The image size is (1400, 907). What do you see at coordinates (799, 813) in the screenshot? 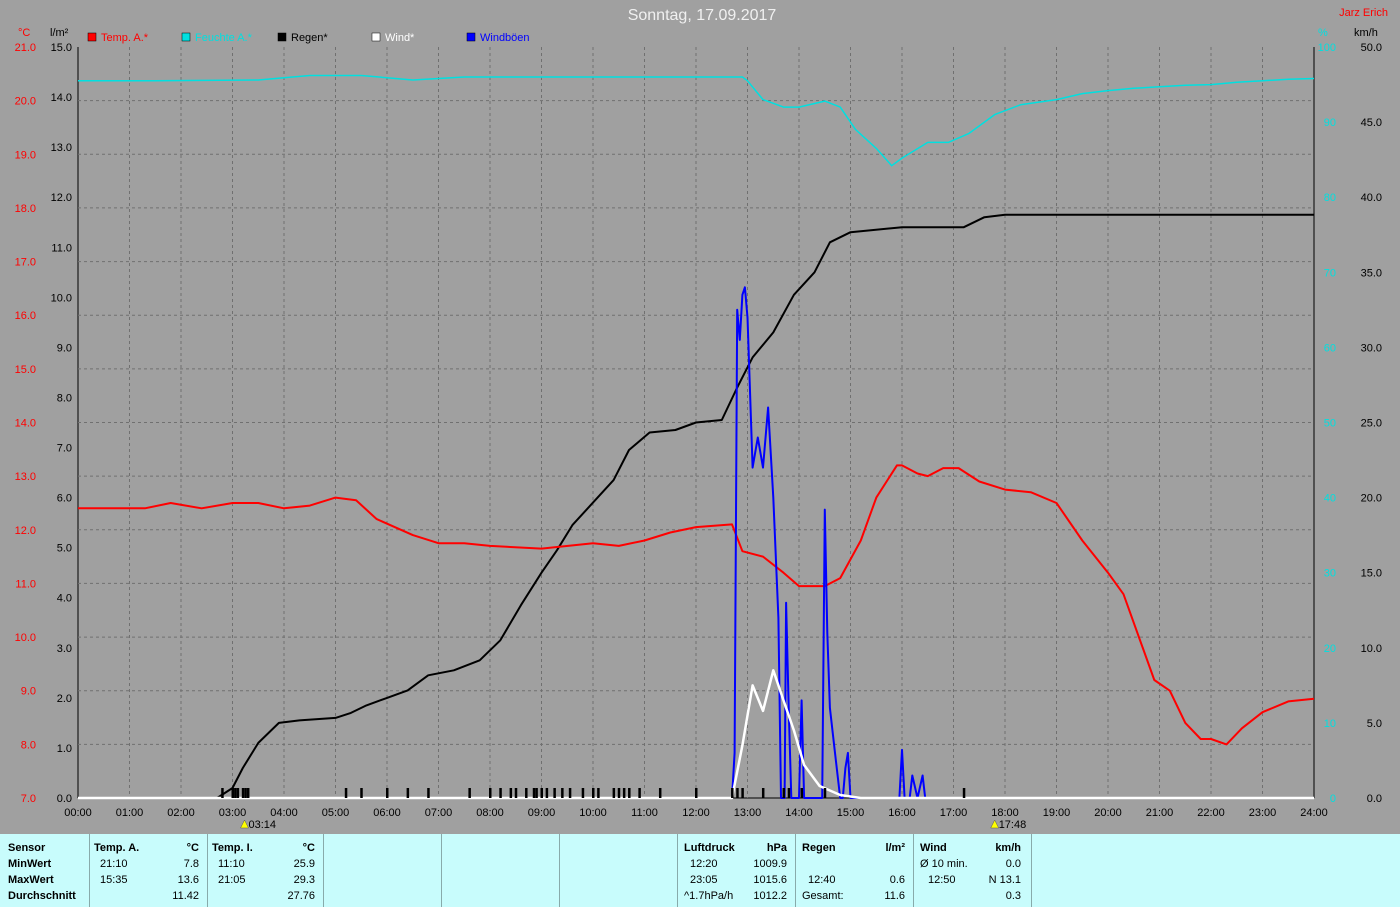
I see `x-tick-label: 14:00` at bounding box center [799, 813].